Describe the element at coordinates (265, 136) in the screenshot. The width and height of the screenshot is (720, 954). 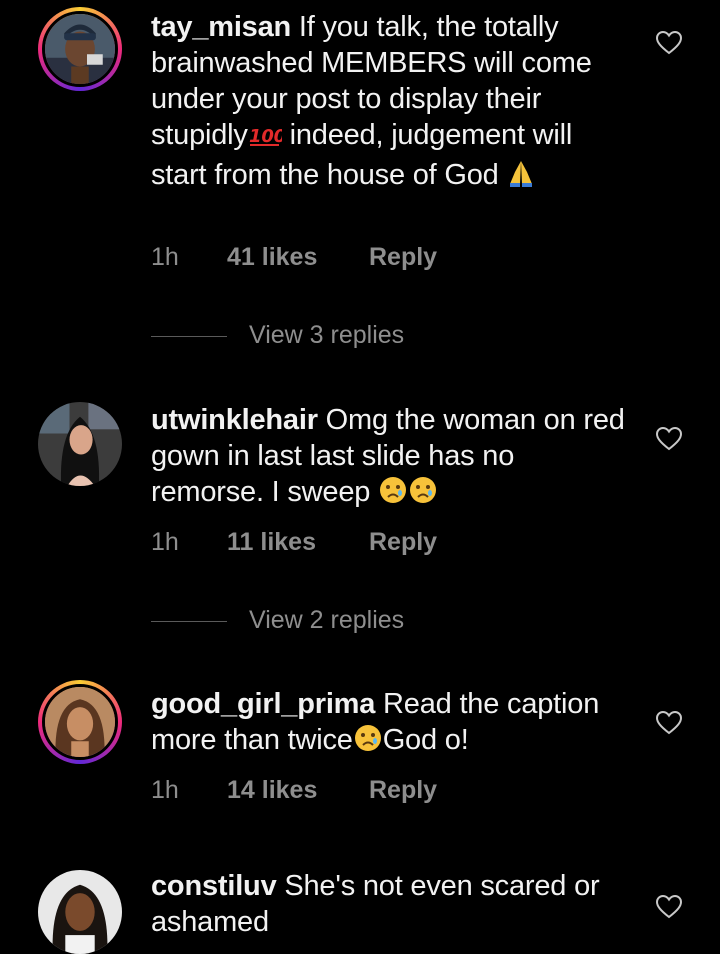
I see `svg-text: 100` at that location.